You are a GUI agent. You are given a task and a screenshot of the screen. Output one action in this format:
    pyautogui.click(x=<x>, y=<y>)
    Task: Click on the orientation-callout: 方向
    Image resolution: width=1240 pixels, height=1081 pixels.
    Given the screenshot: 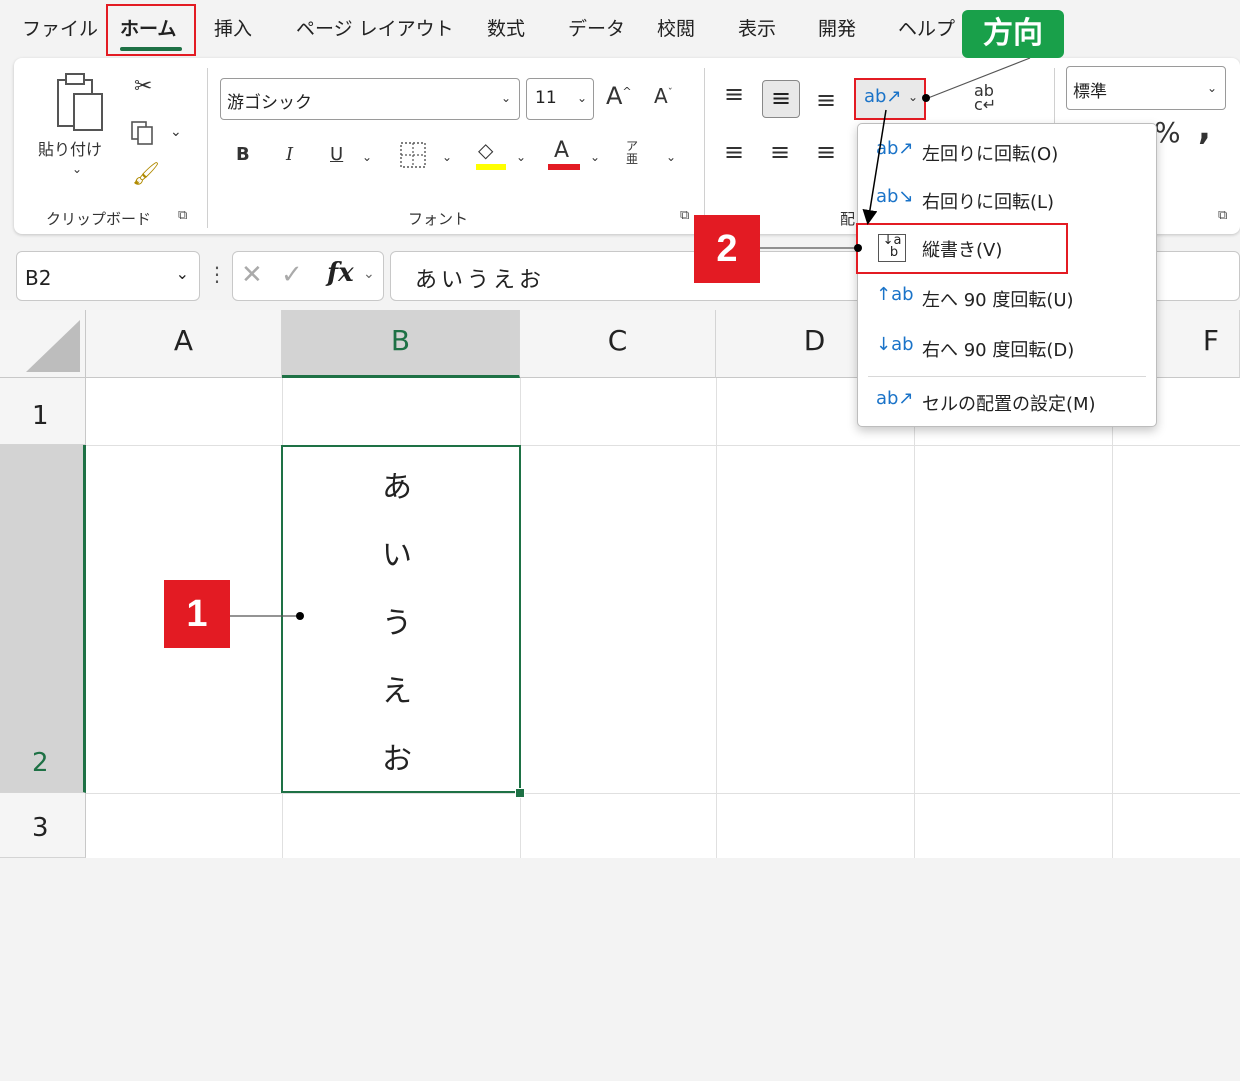 What is the action you would take?
    pyautogui.click(x=1013, y=34)
    